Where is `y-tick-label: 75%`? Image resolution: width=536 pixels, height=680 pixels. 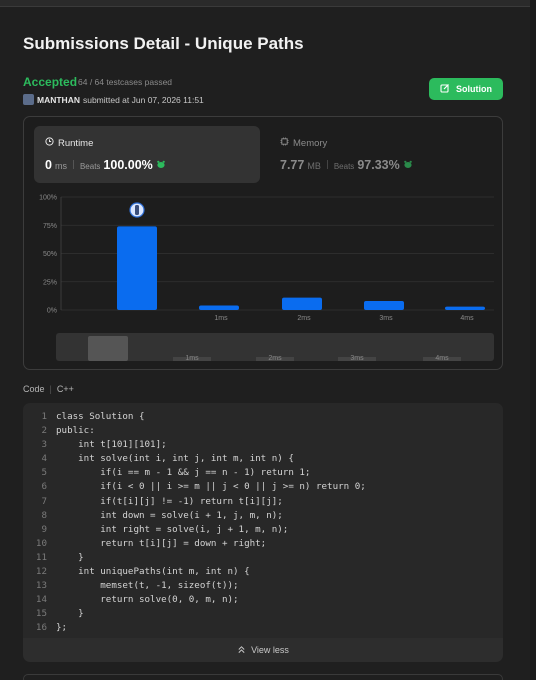
y-tick-label: 75% is located at coordinates (50, 226).